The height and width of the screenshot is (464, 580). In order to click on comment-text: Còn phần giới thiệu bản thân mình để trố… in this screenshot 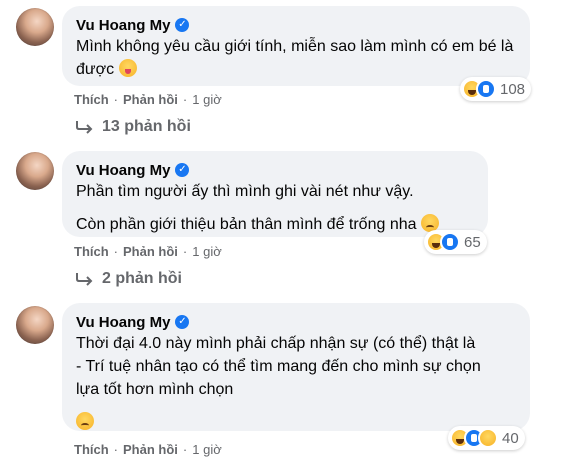, I will do `click(246, 224)`.